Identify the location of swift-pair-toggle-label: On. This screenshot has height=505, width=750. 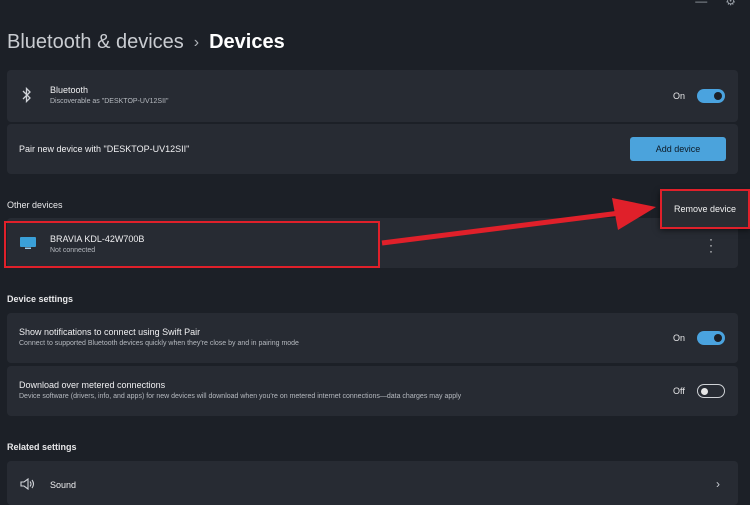
(679, 338).